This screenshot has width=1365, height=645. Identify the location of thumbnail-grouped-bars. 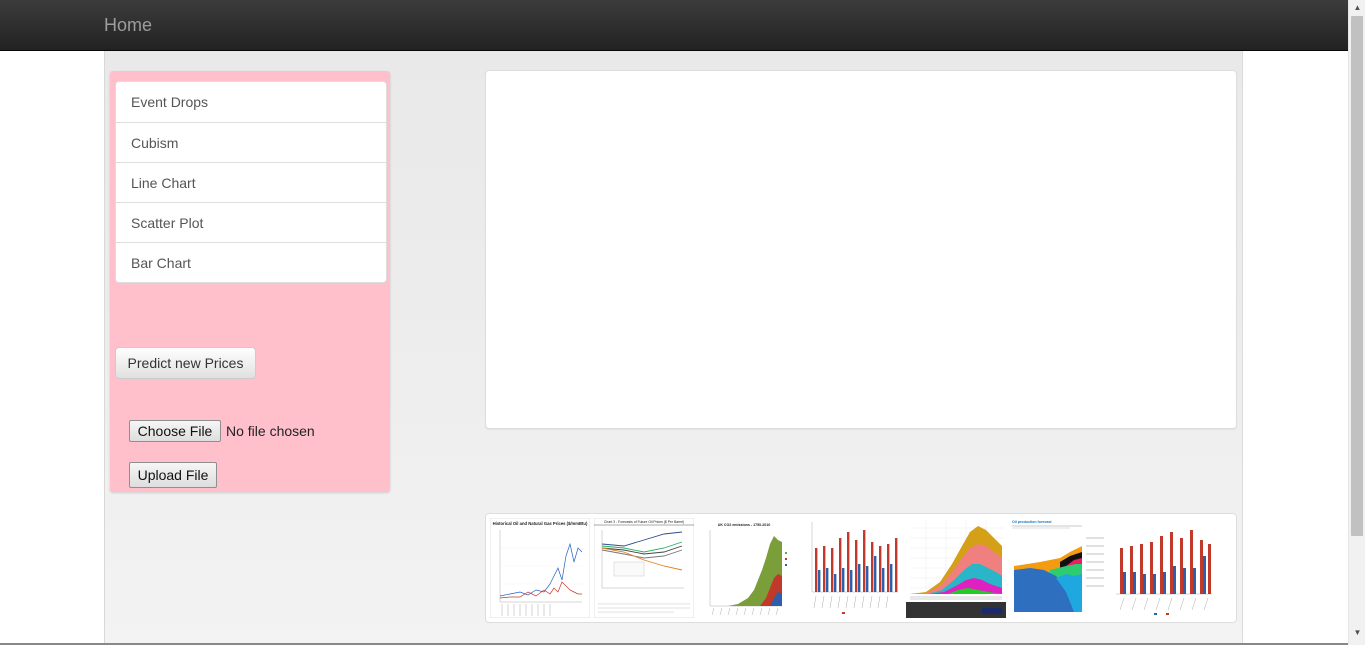
(852, 568).